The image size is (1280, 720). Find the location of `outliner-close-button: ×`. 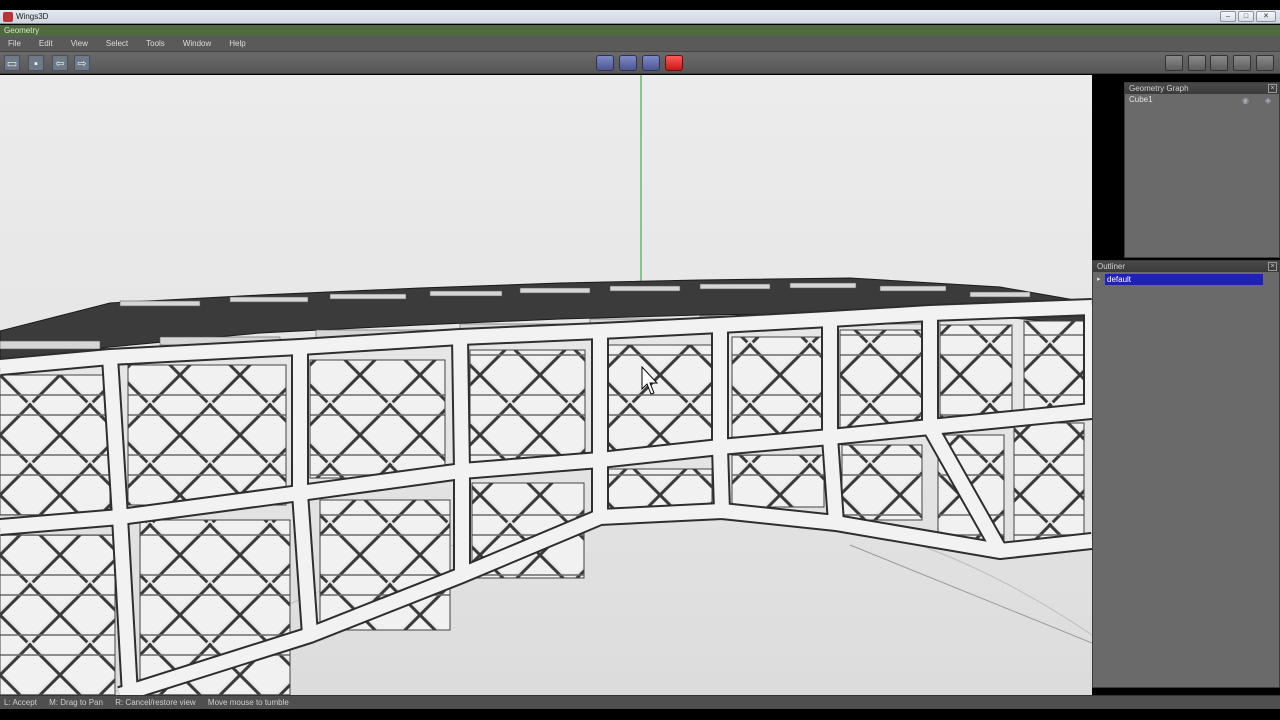

outliner-close-button: × is located at coordinates (1272, 266).